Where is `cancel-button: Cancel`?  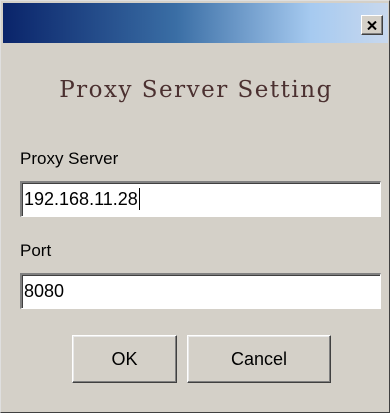
cancel-button: Cancel is located at coordinates (259, 359).